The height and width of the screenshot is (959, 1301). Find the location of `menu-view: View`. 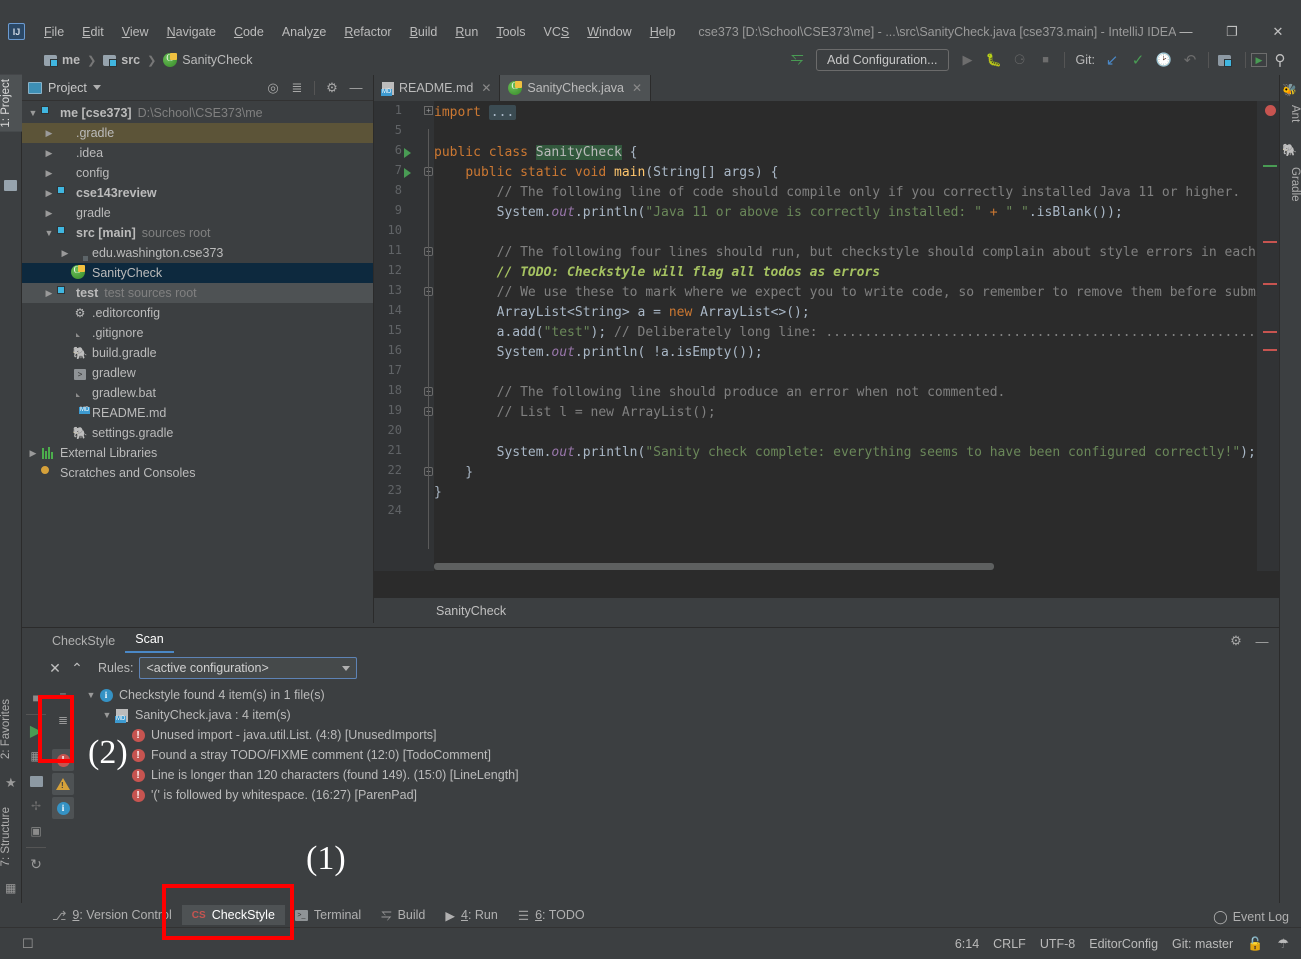

menu-view: View is located at coordinates (135, 32).